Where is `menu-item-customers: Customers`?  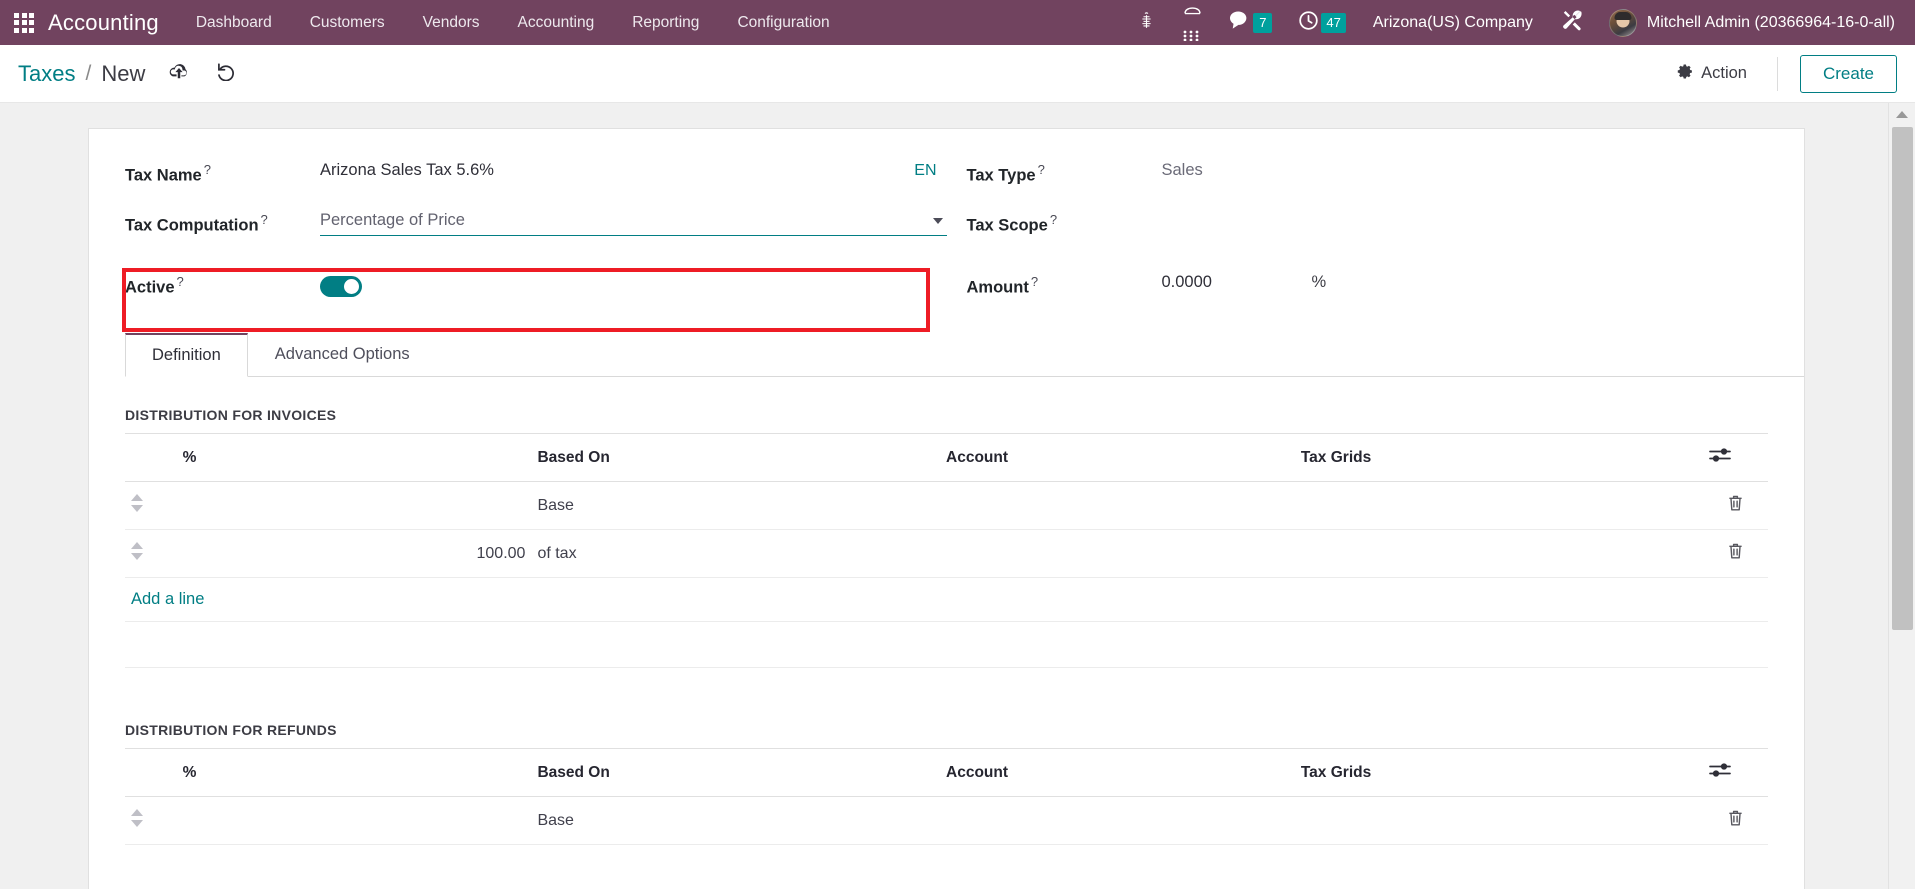
menu-item-customers: Customers is located at coordinates (347, 22).